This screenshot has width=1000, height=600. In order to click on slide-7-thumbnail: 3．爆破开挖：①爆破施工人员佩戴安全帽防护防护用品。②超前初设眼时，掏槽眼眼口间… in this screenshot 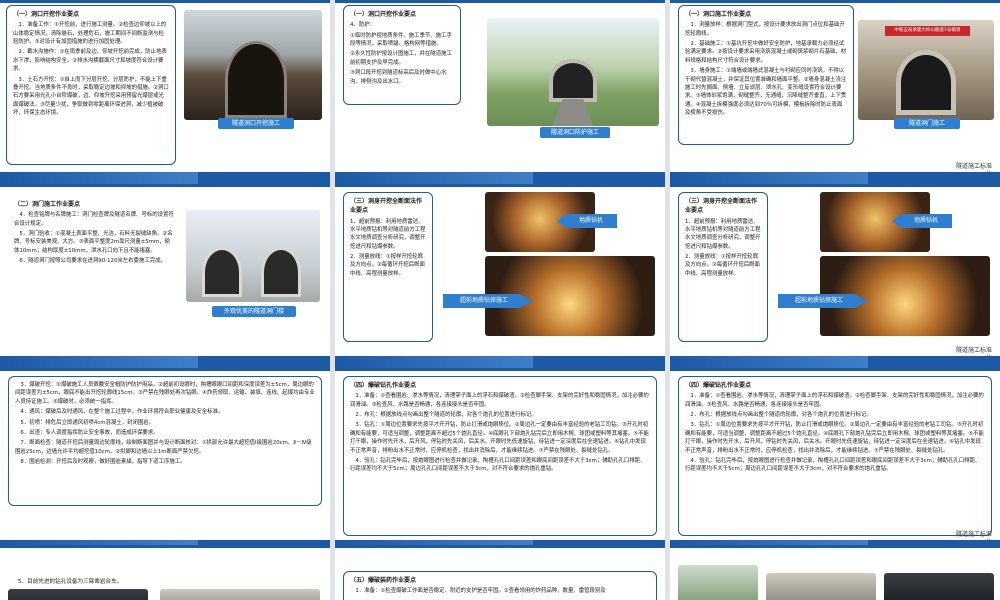, I will do `click(165, 463)`.